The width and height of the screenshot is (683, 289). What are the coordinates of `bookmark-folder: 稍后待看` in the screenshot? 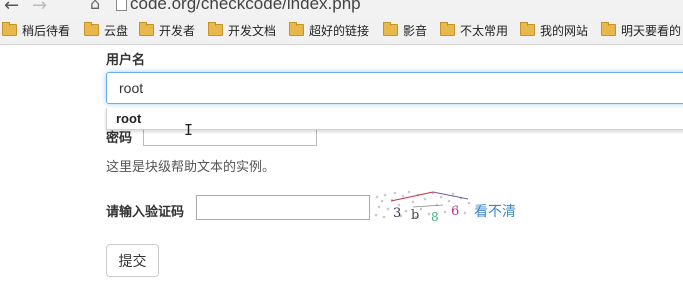 It's located at (36, 30).